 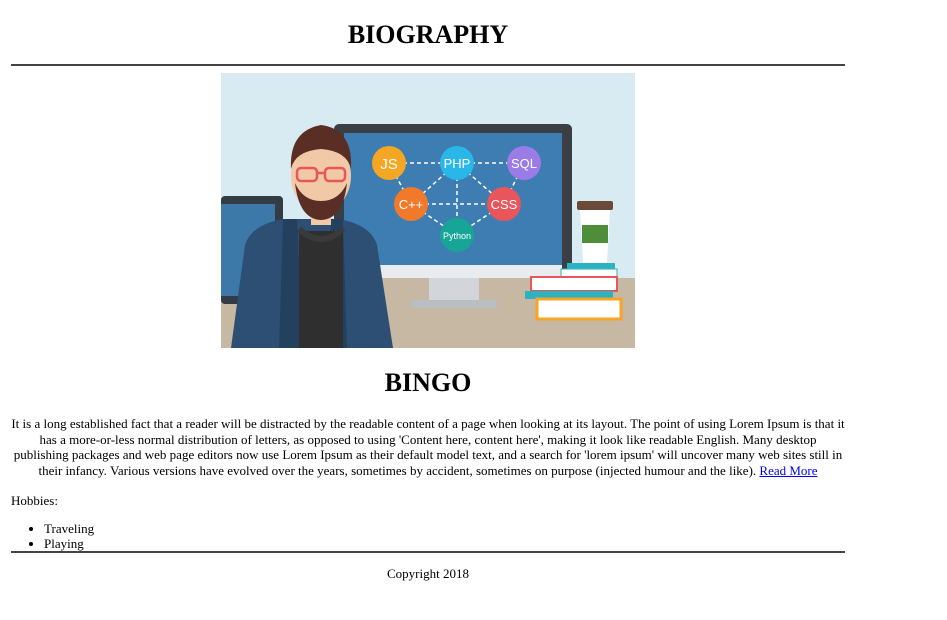 What do you see at coordinates (428, 382) in the screenshot?
I see `profile-name: BINGO` at bounding box center [428, 382].